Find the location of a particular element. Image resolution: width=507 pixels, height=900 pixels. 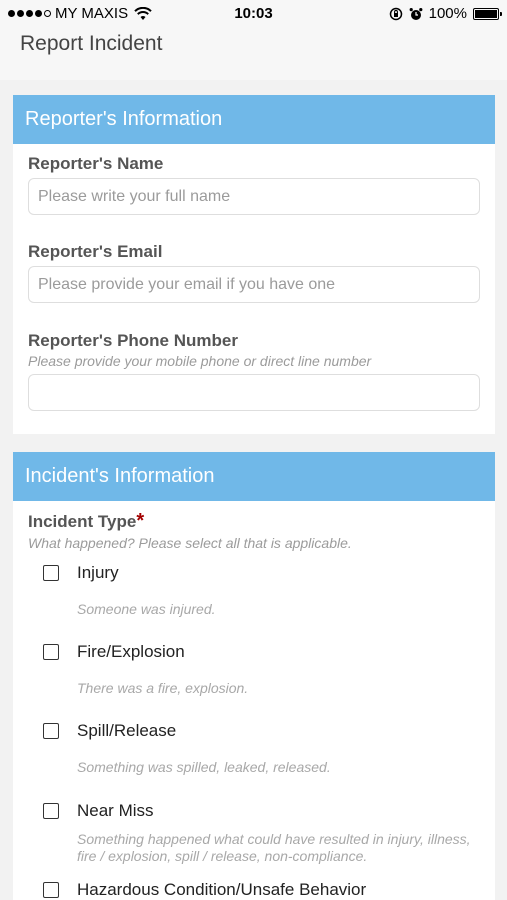

option-label: Spill/Release is located at coordinates (127, 730).